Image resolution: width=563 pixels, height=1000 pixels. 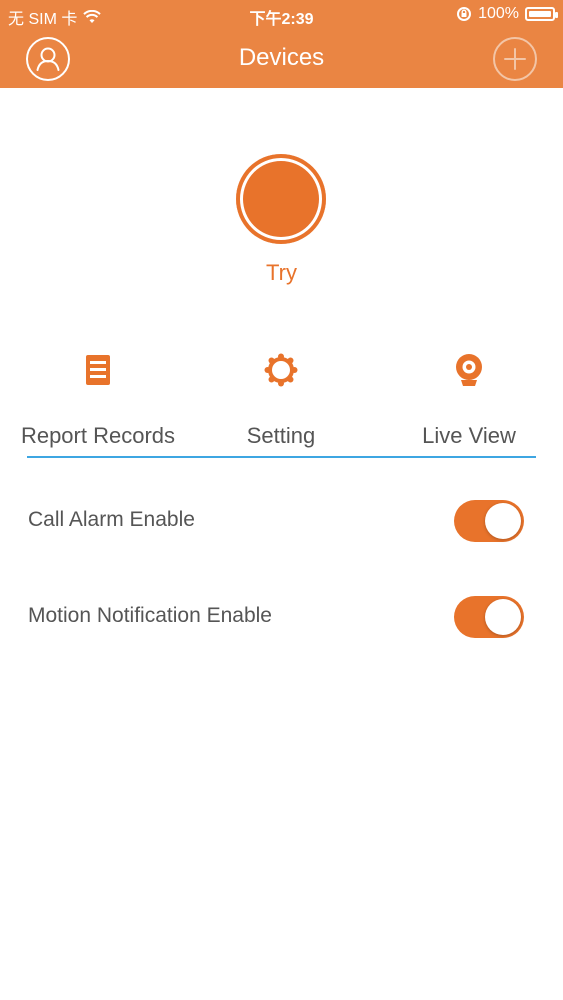 I want to click on setting-row-call-alarm: Call Alarm Enable, so click(x=281, y=520).